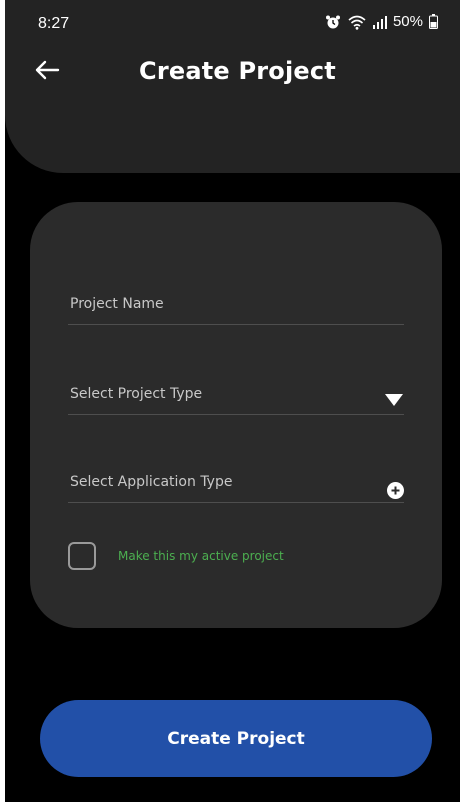  What do you see at coordinates (395, 490) in the screenshot?
I see `plus-circle-icon` at bounding box center [395, 490].